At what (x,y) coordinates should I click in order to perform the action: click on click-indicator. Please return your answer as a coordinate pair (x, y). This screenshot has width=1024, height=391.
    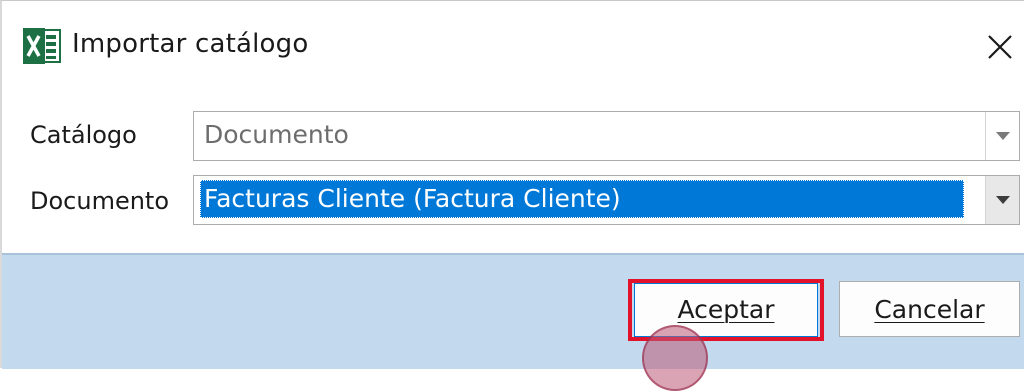
    Looking at the image, I should click on (675, 358).